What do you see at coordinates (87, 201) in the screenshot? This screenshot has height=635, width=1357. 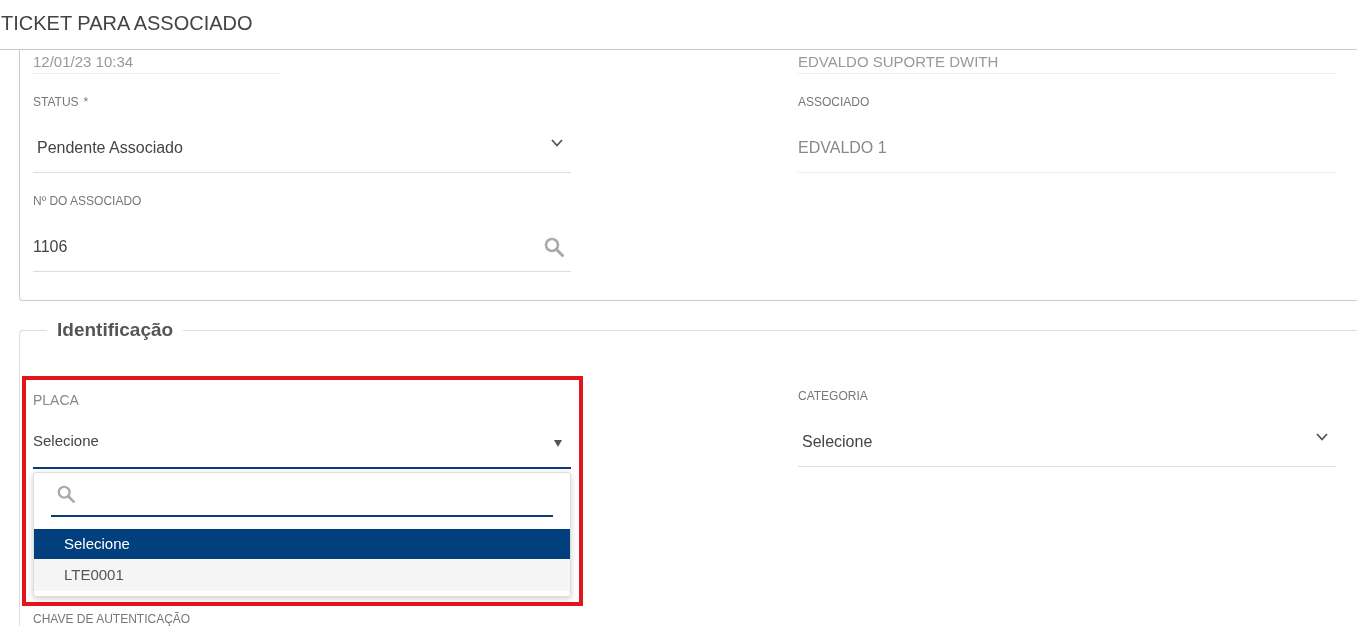 I see `field-label: Nº DO ASSOCIADO` at bounding box center [87, 201].